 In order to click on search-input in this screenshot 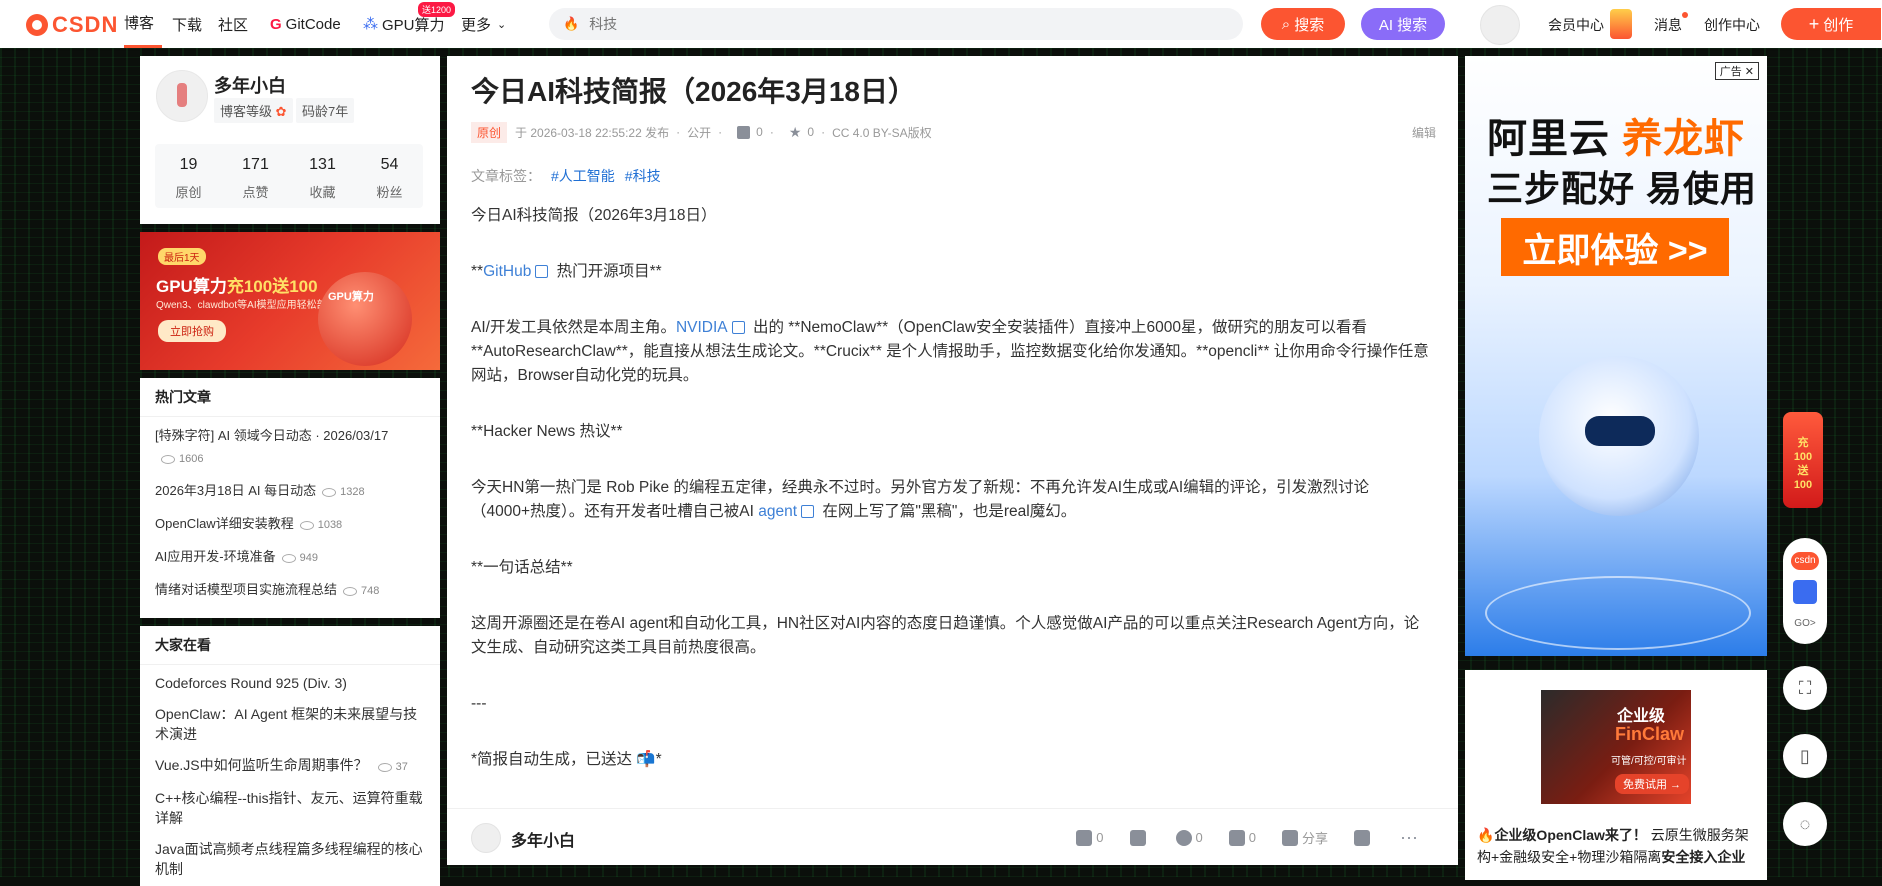, I will do `click(889, 24)`.